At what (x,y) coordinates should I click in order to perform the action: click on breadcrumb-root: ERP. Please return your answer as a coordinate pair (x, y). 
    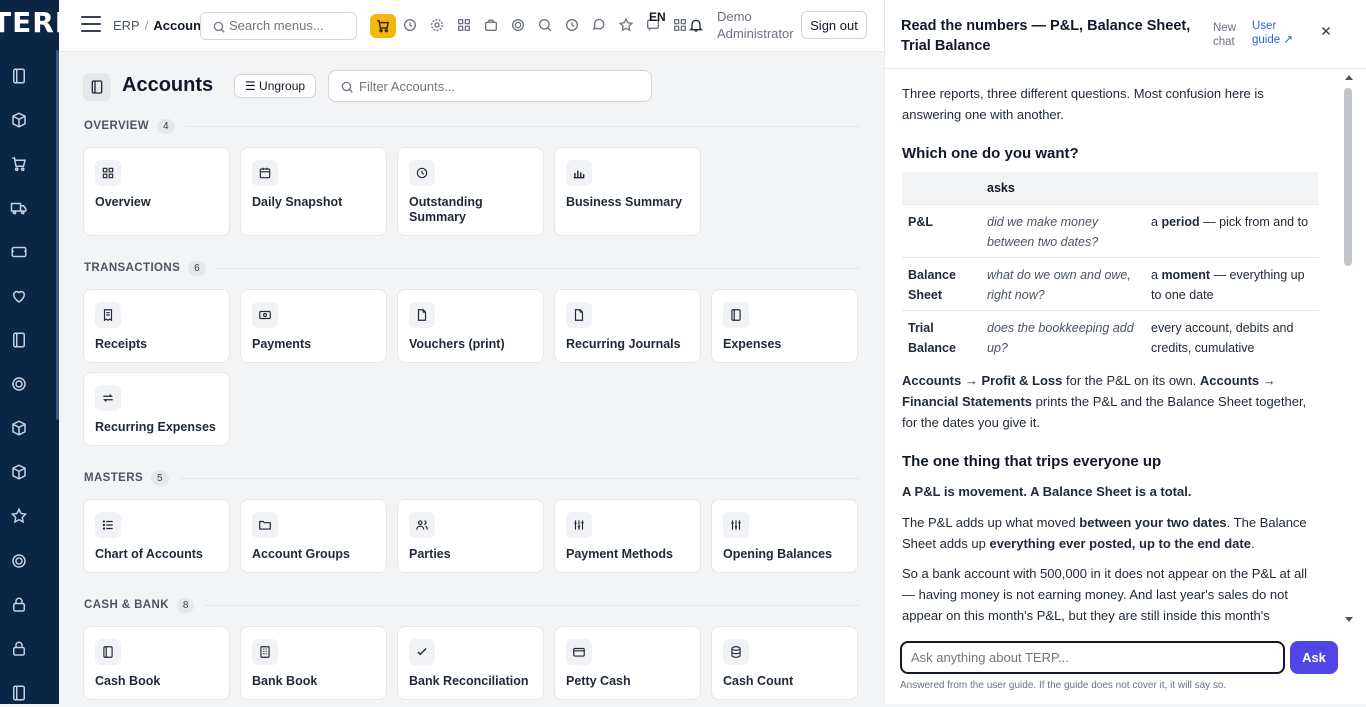
    Looking at the image, I should click on (126, 25).